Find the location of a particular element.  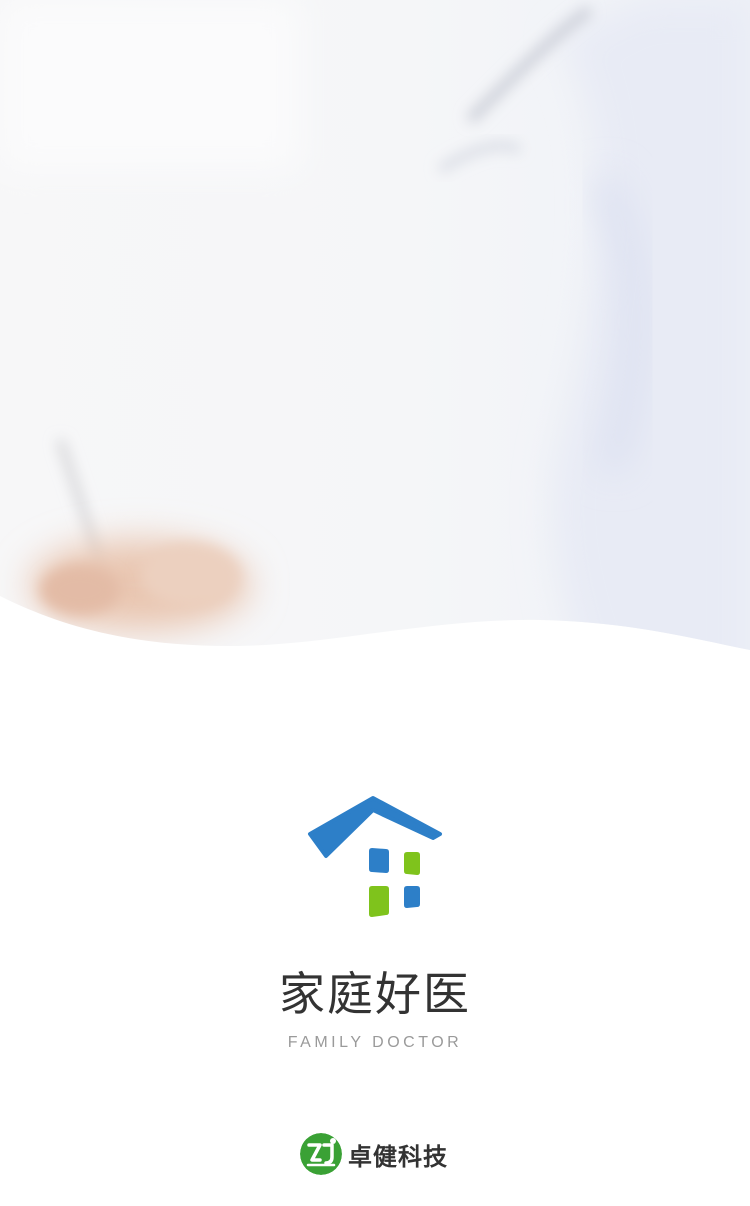

app-title: 家庭好医 is located at coordinates (375, 994).